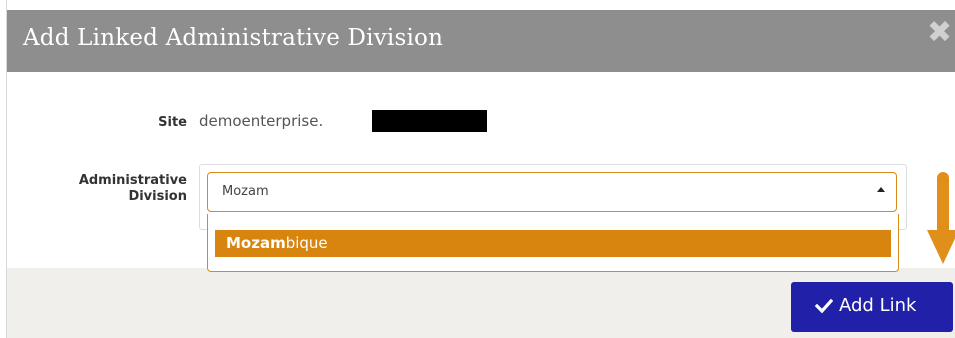  I want to click on administrative-division-select: Mozam, so click(552, 192).